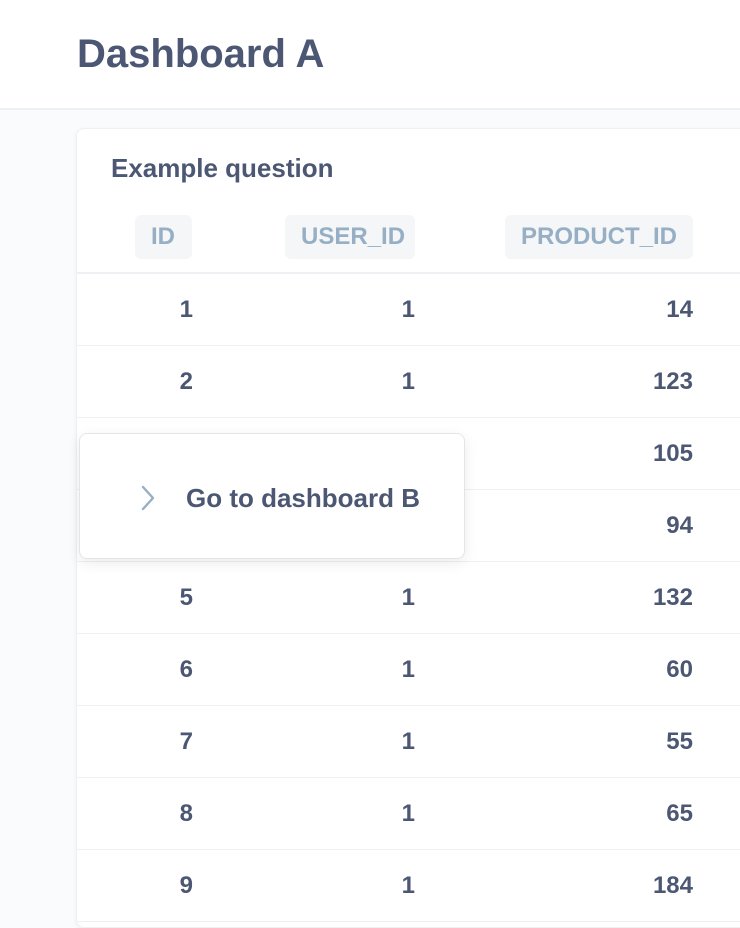 The height and width of the screenshot is (928, 740). Describe the element at coordinates (163, 237) in the screenshot. I see `column-header-id: ID` at that location.